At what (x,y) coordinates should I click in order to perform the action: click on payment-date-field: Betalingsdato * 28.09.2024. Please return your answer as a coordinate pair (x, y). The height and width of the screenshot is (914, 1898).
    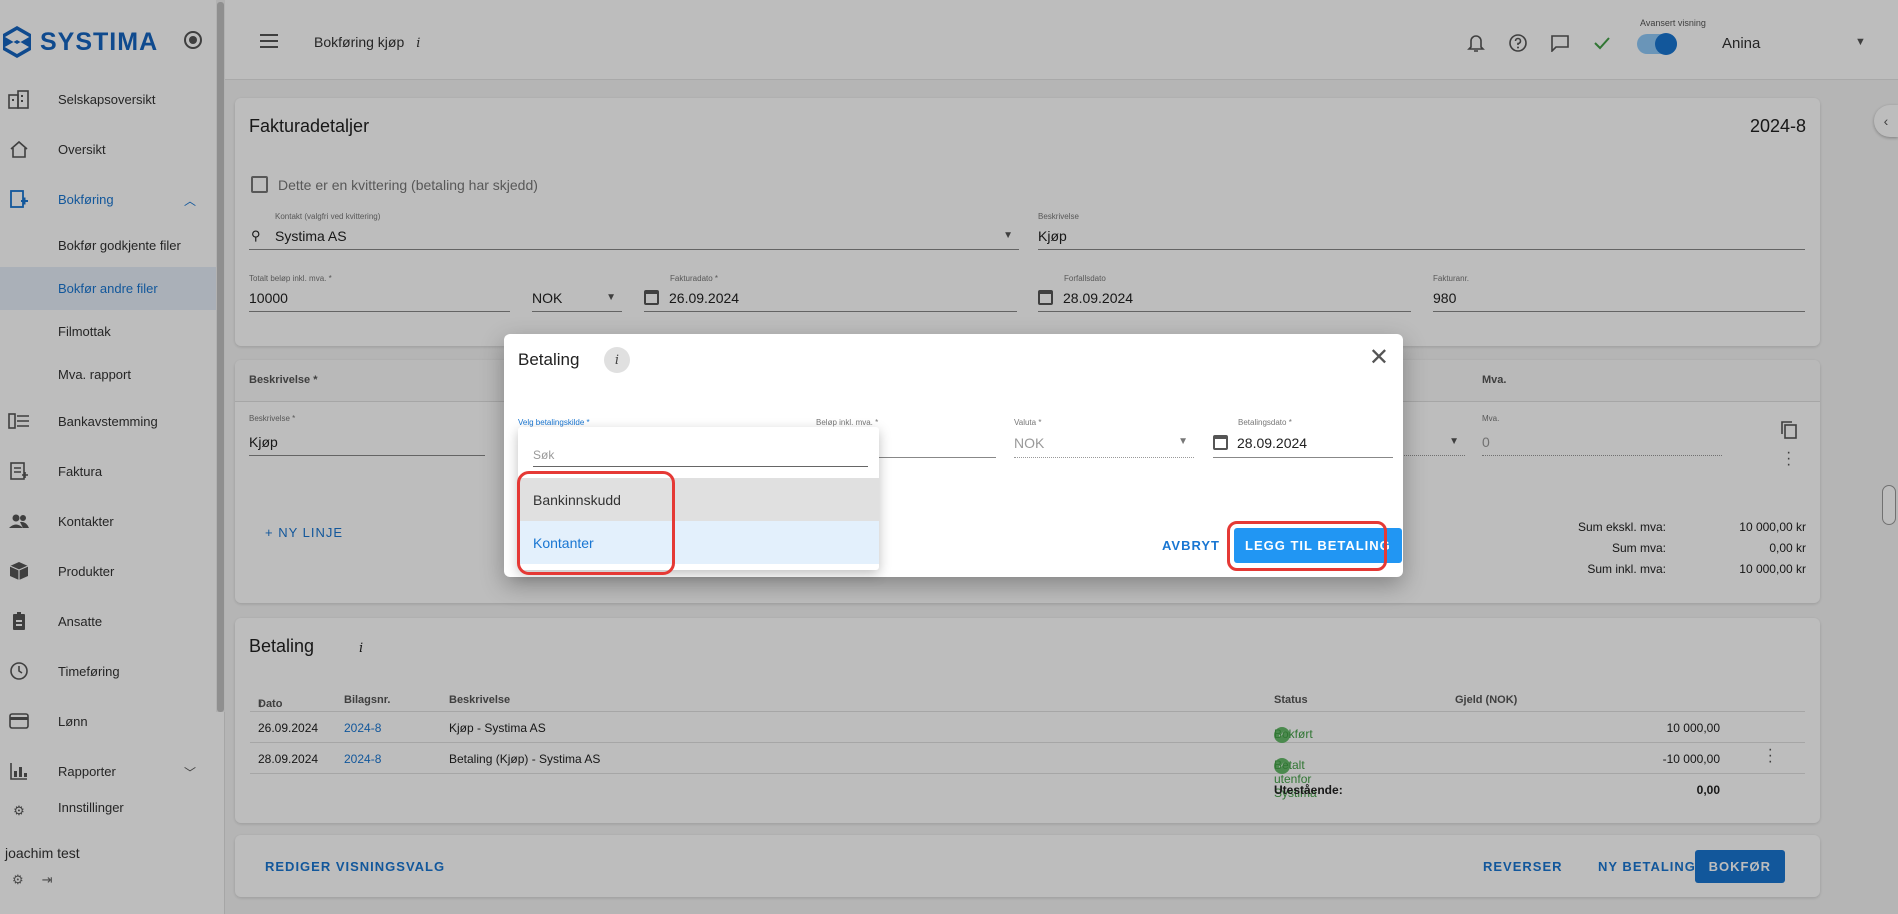
    Looking at the image, I should click on (1303, 438).